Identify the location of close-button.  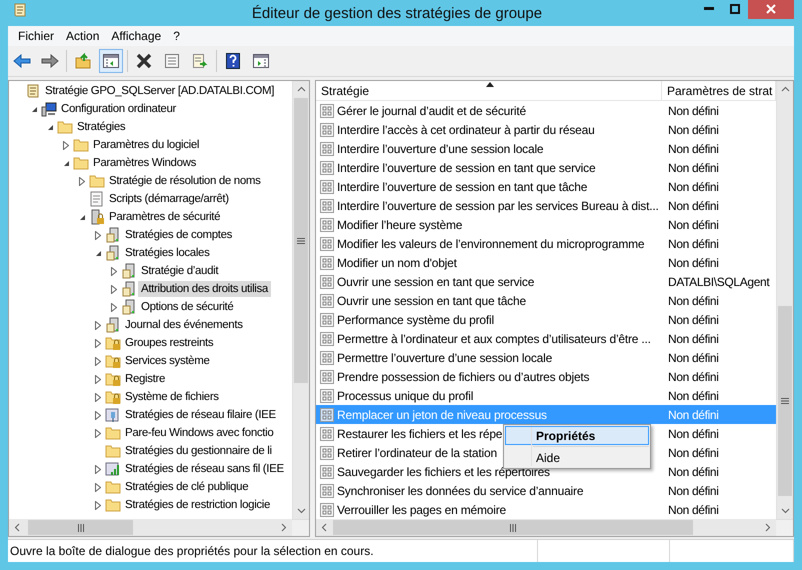
(771, 9).